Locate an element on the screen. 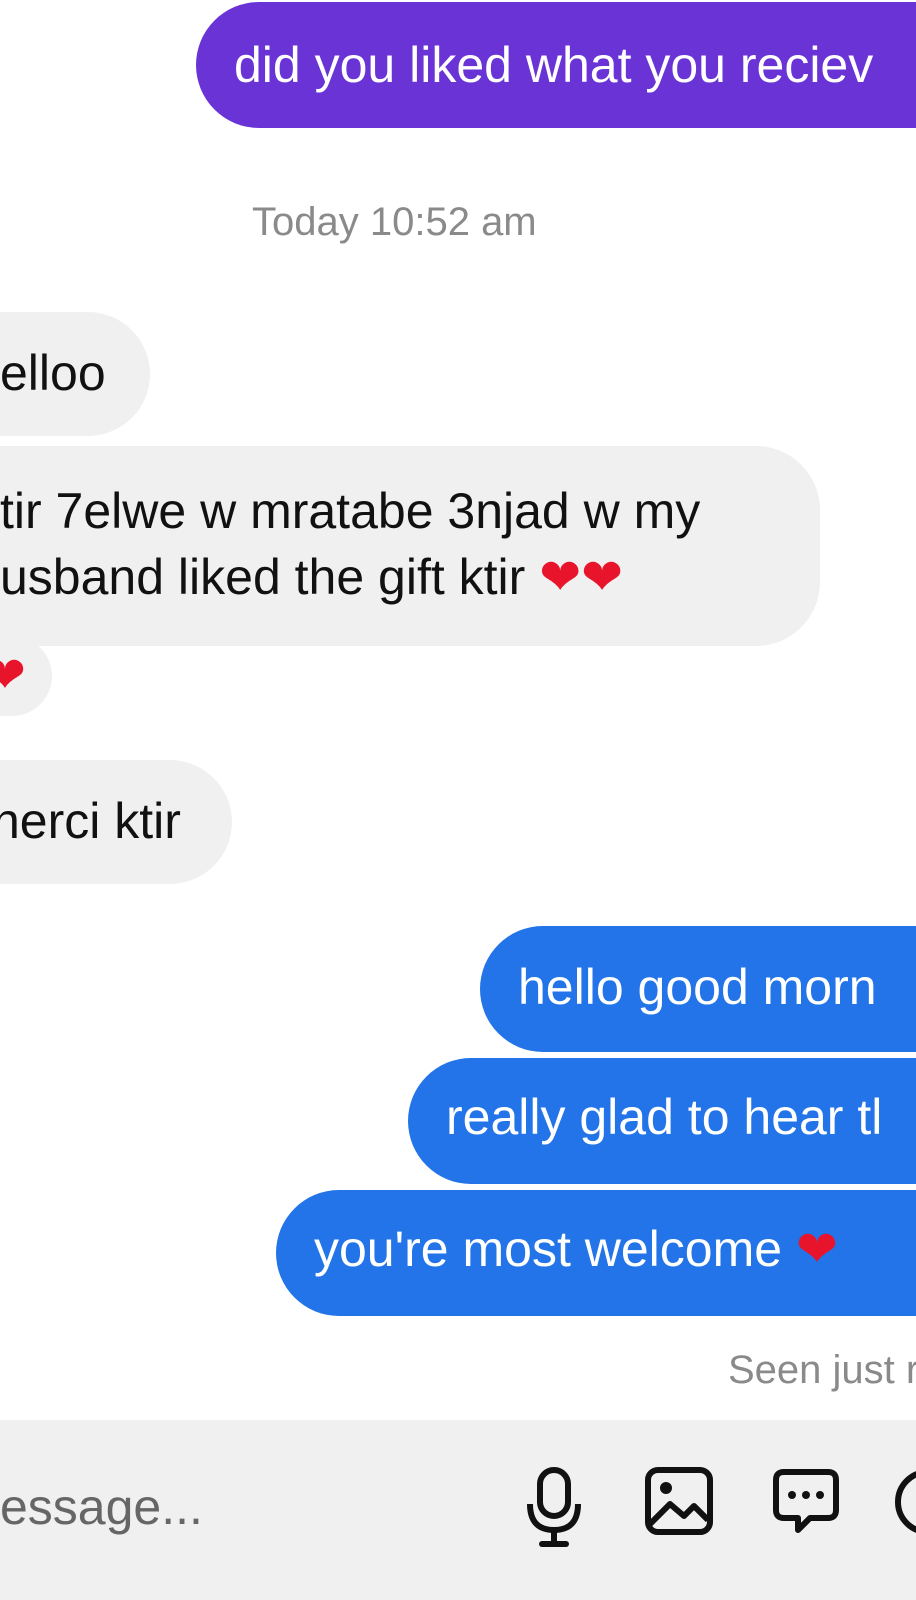  outgoing-message: you're most welcome ❤ is located at coordinates (596, 1253).